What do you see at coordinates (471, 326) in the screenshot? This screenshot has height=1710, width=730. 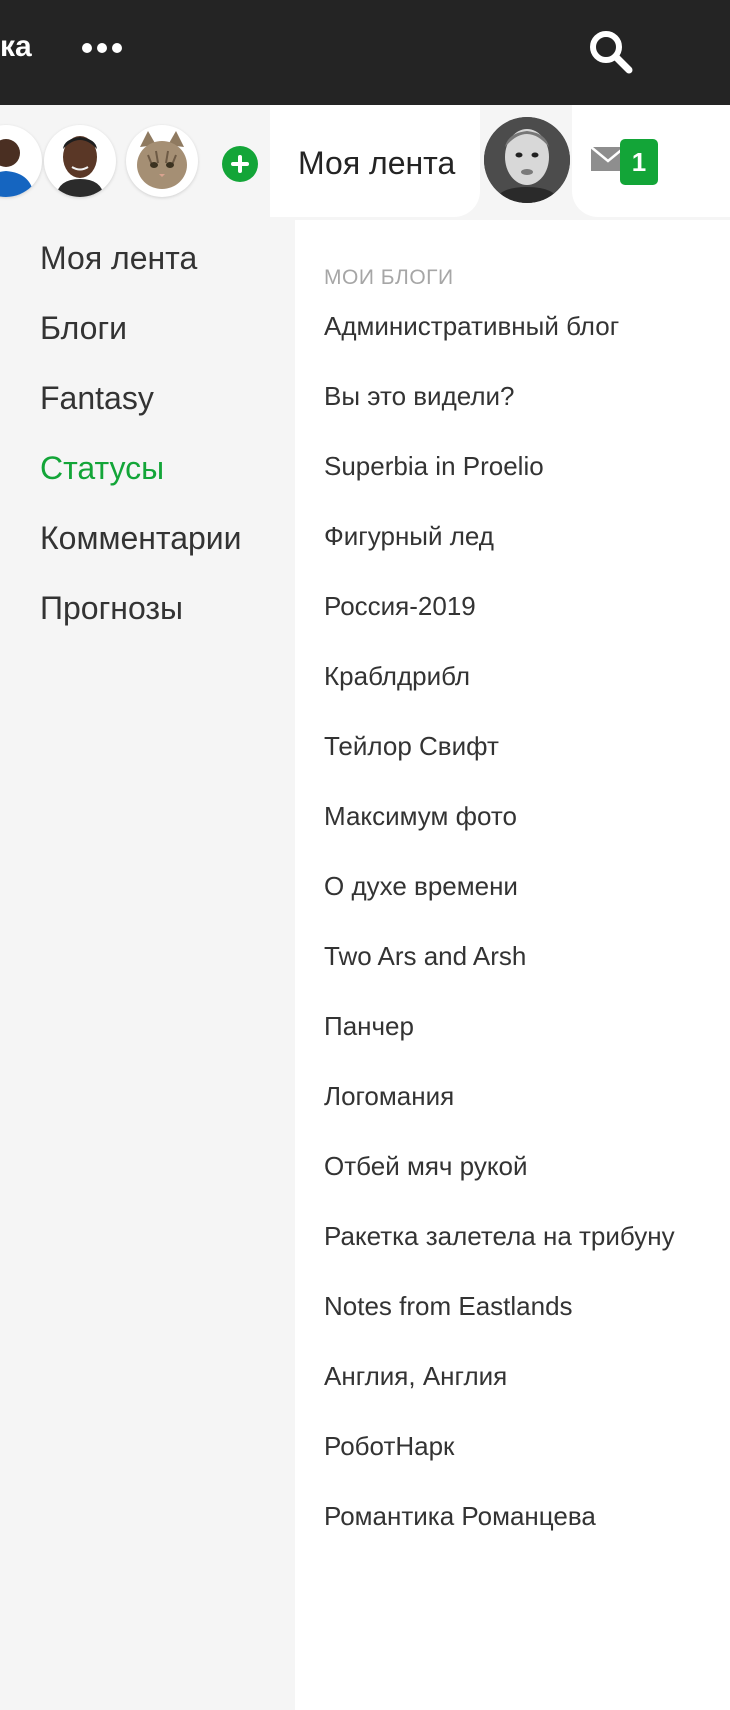 I see `blog-link: Административный блог` at bounding box center [471, 326].